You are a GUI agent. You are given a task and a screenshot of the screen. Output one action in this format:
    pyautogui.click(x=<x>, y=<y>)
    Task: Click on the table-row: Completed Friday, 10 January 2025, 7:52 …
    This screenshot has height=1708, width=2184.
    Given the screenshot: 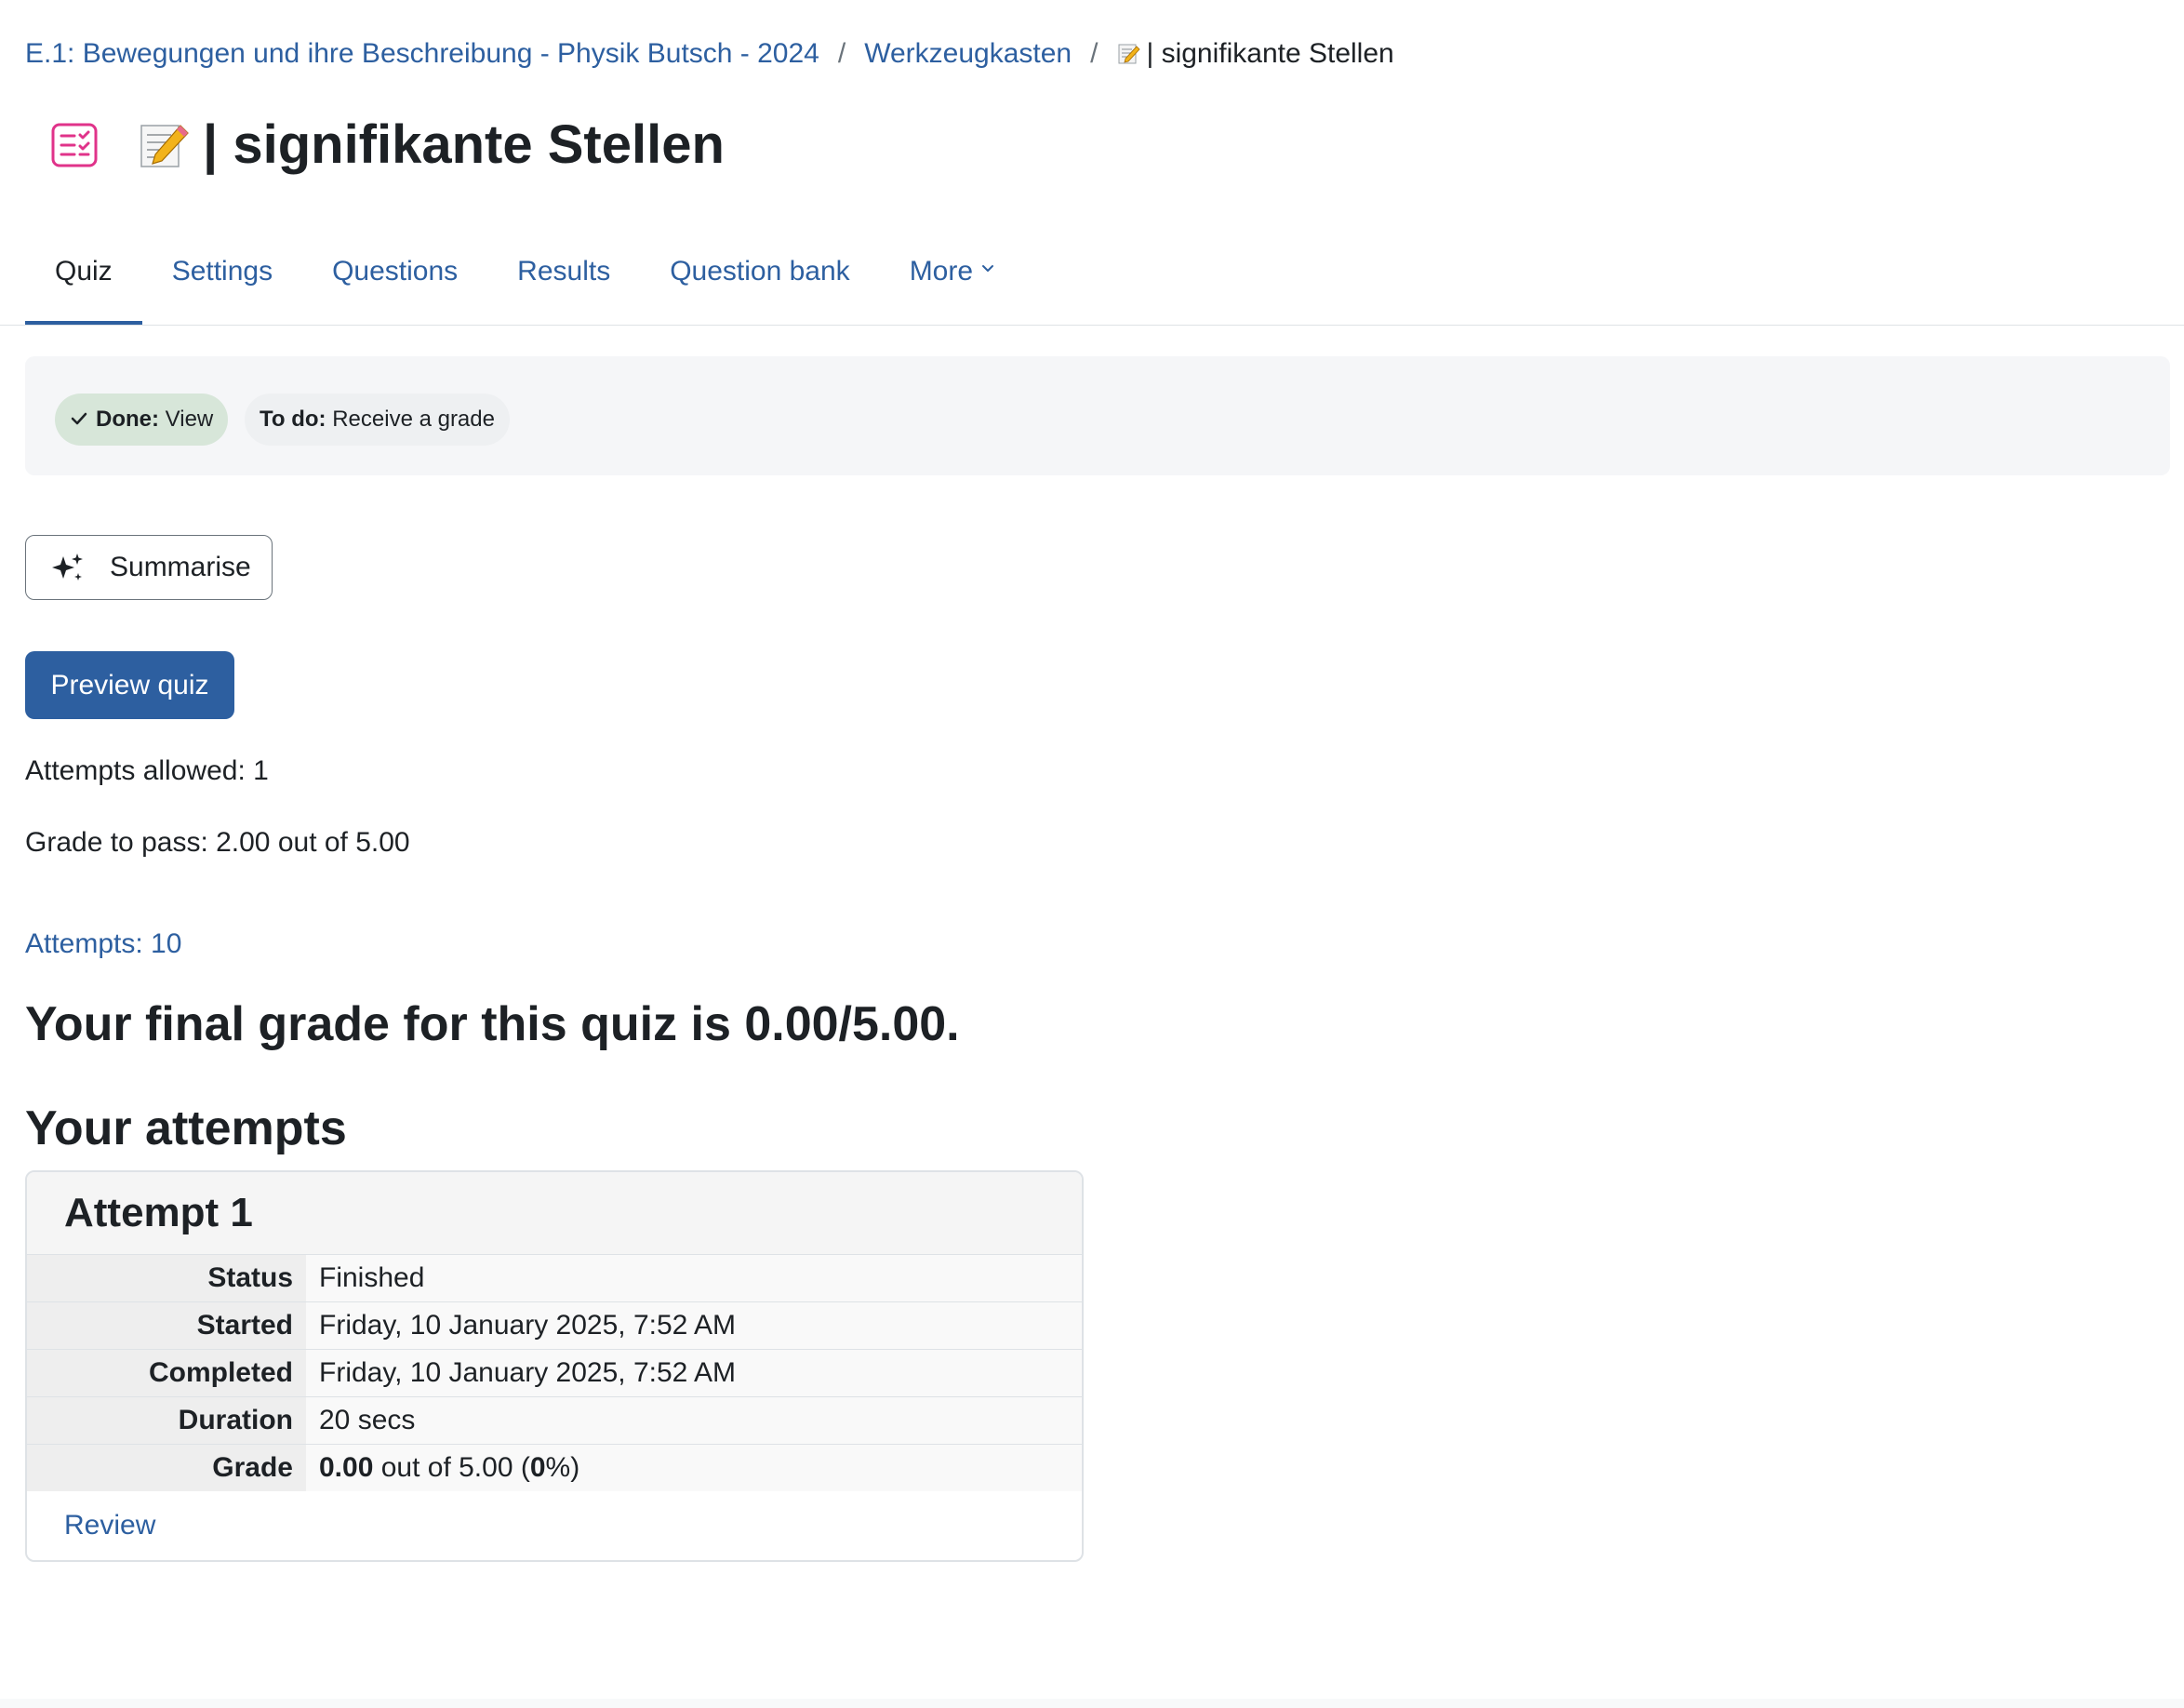 What is the action you would take?
    pyautogui.click(x=554, y=1373)
    